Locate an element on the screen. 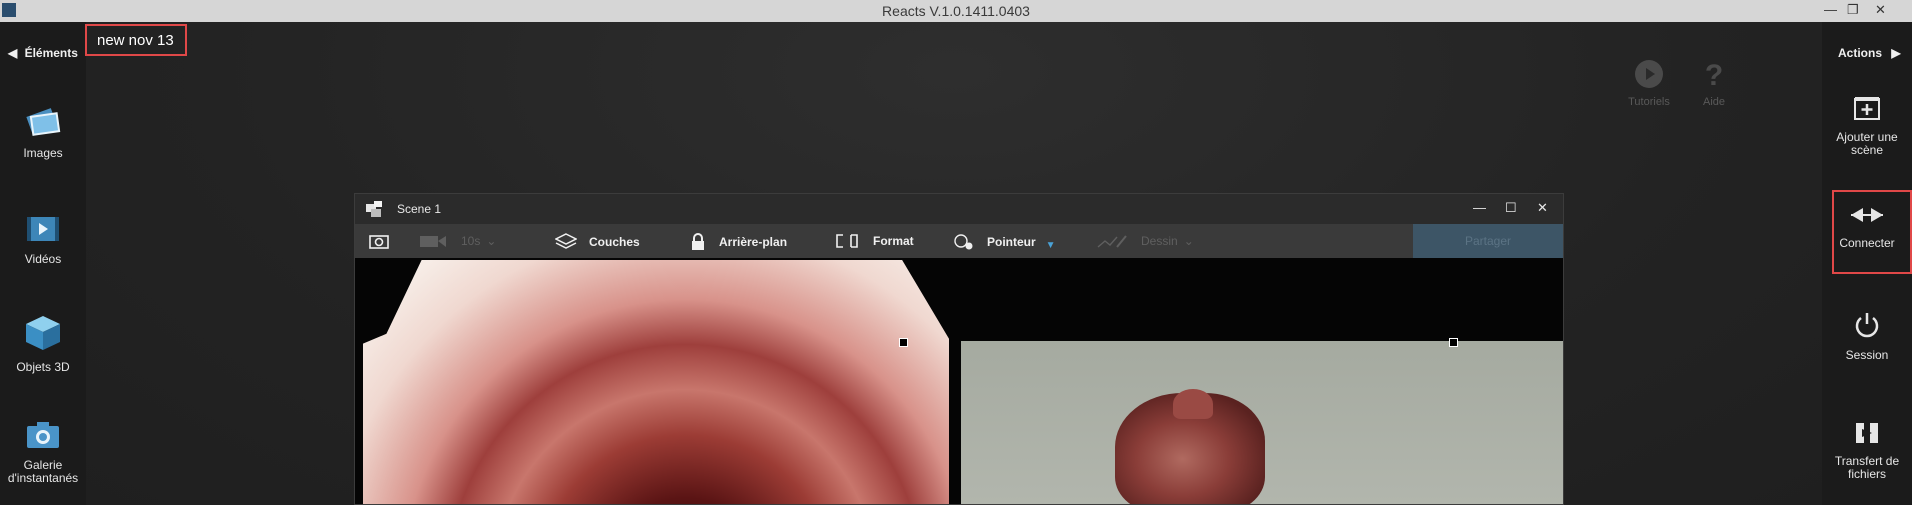 Image resolution: width=1912 pixels, height=505 pixels. background-button: Arrière-plan is located at coordinates (739, 242).